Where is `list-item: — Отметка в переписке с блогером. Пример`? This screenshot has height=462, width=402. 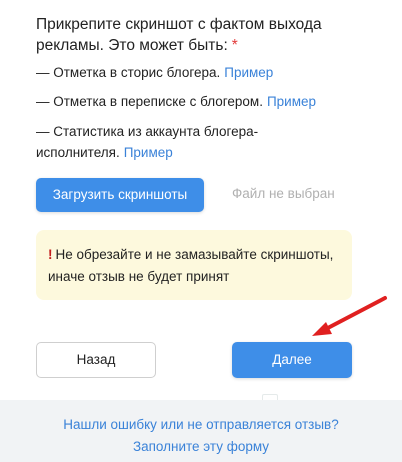
list-item: — Отметка в переписке с блогером. Пример is located at coordinates (196, 101).